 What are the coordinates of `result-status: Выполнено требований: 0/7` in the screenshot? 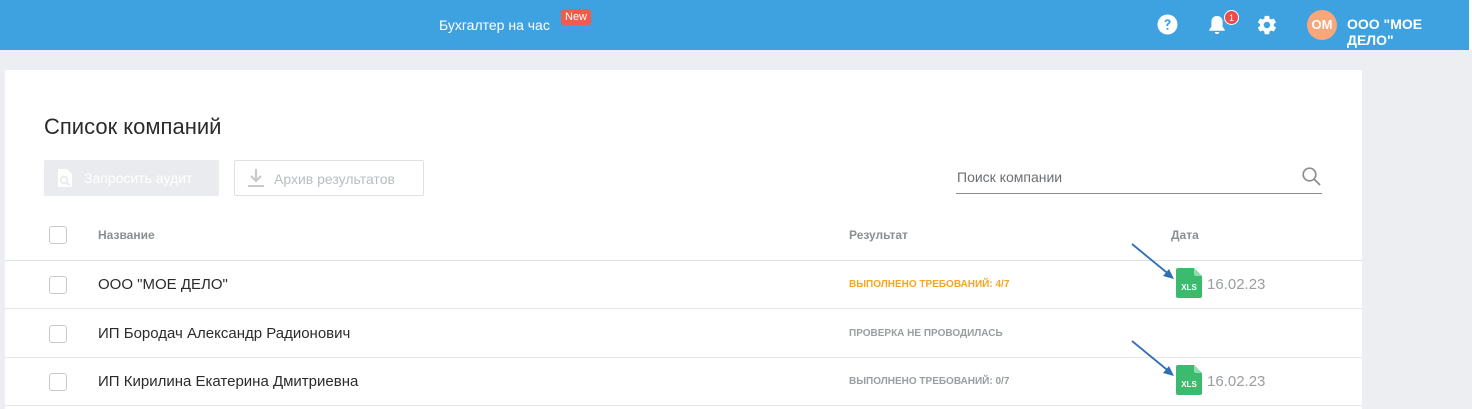 It's located at (929, 381).